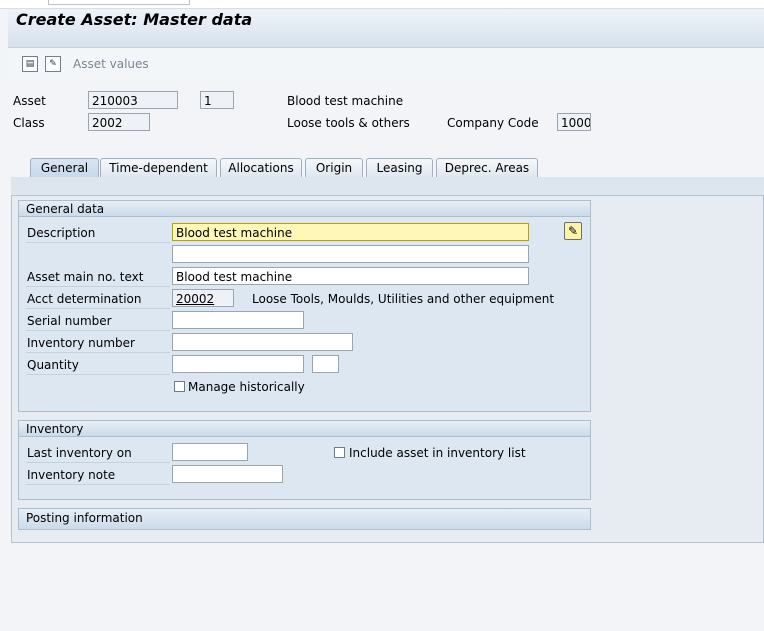  Describe the element at coordinates (29, 123) in the screenshot. I see `class-label: Class` at that location.